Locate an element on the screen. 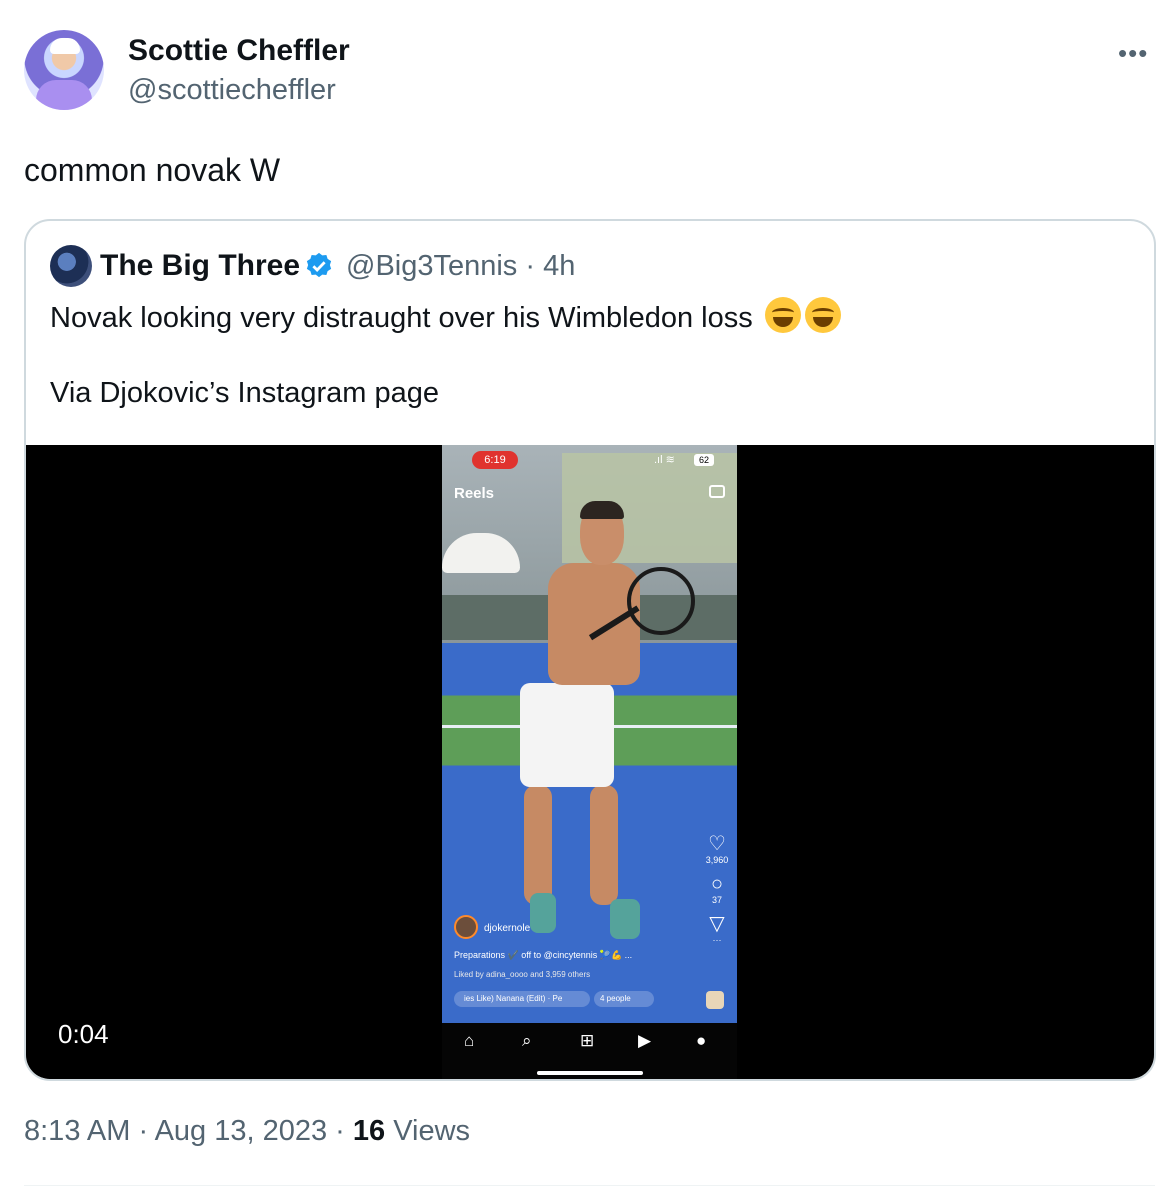 This screenshot has height=1191, width=1171. reel-liked-by: Liked by adina_oooo and 3,959 others is located at coordinates (522, 974).